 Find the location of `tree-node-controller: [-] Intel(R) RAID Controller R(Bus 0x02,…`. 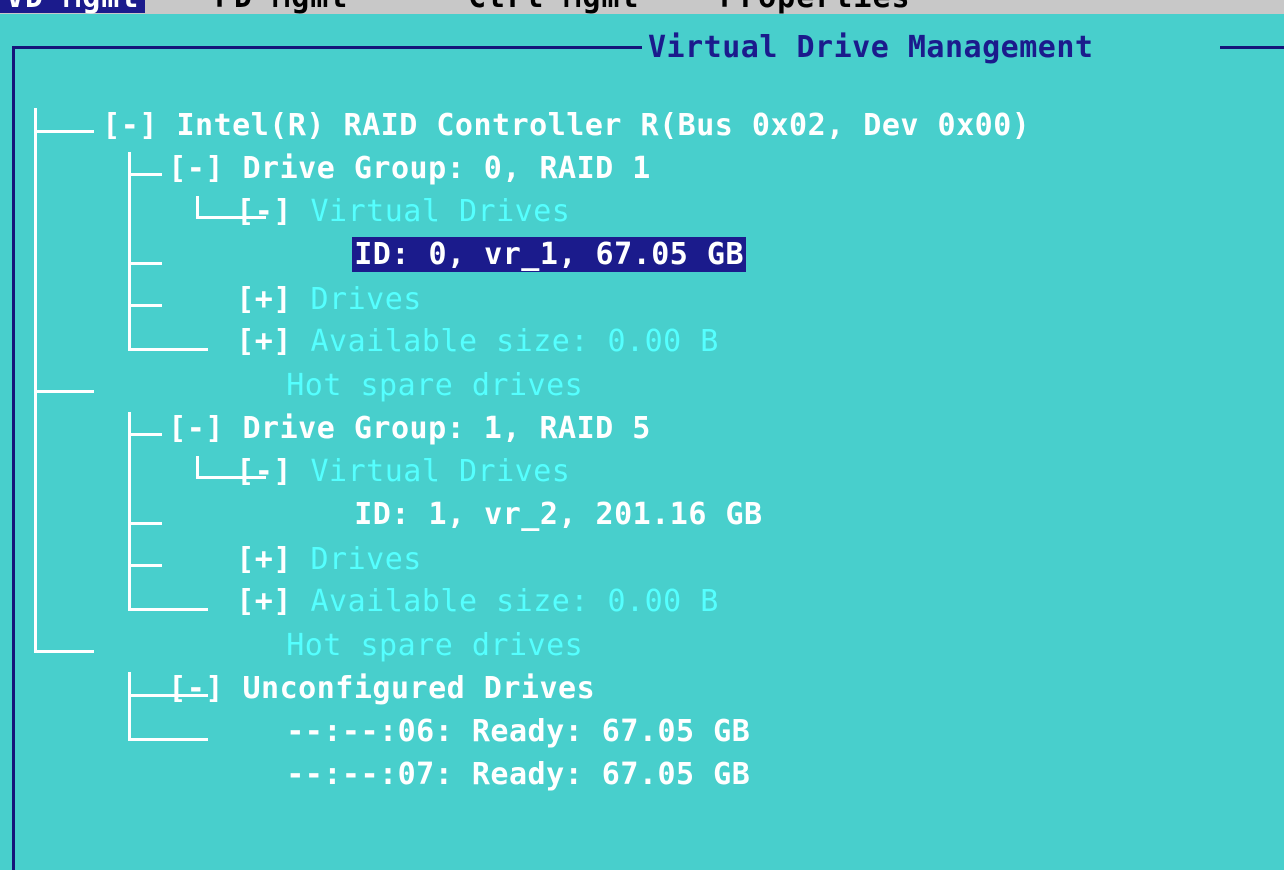

tree-node-controller: [-] Intel(R) RAID Controller R(Bus 0x02,… is located at coordinates (529, 107).